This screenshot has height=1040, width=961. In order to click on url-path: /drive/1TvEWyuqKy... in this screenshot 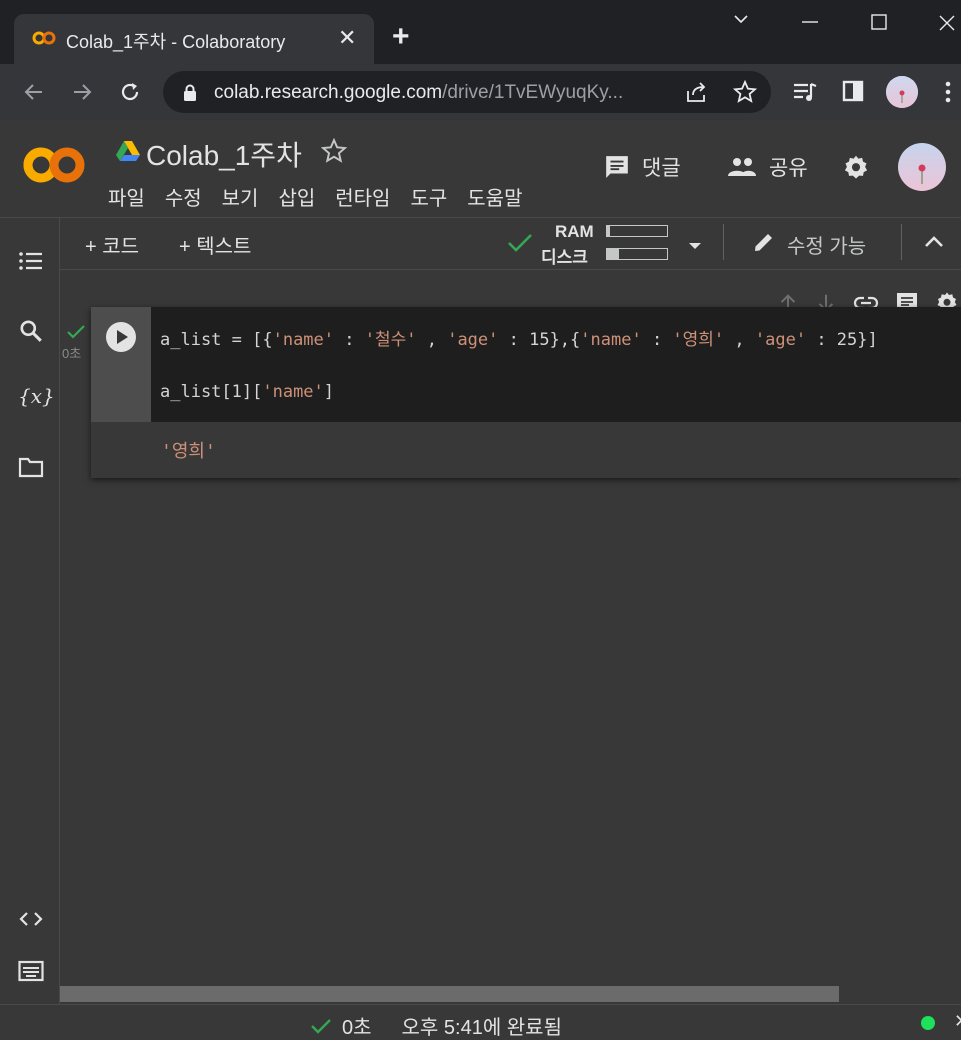, I will do `click(533, 92)`.